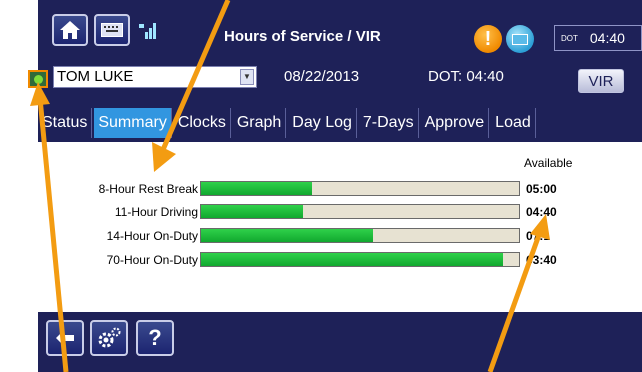 The image size is (642, 372). I want to click on tab-load: Load, so click(513, 123).